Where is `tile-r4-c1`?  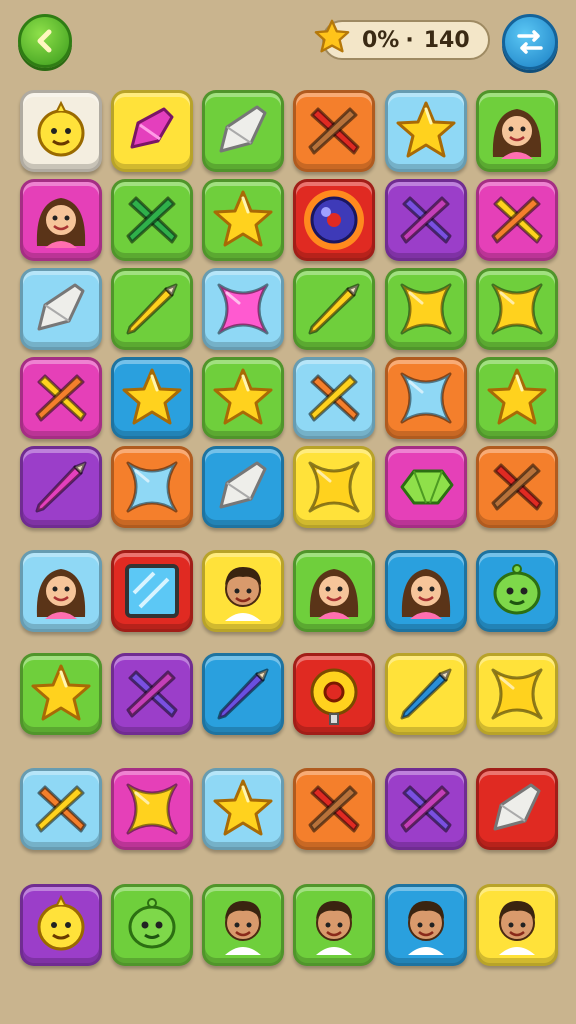 tile-r4-c1 is located at coordinates (61, 398).